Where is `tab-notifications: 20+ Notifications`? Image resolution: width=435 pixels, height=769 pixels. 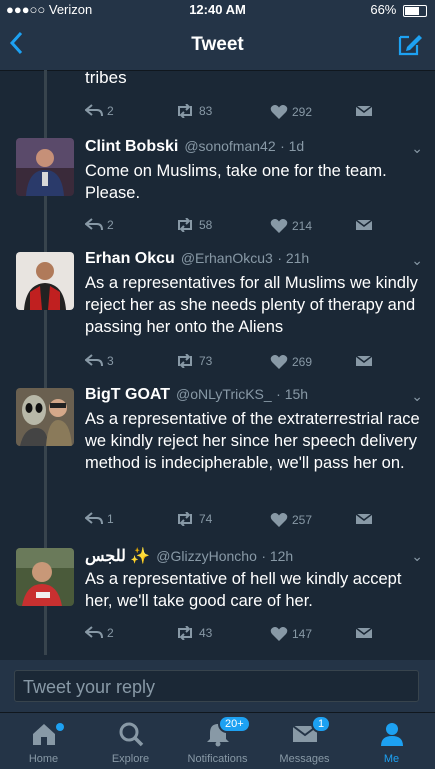 tab-notifications: 20+ Notifications is located at coordinates (217, 741).